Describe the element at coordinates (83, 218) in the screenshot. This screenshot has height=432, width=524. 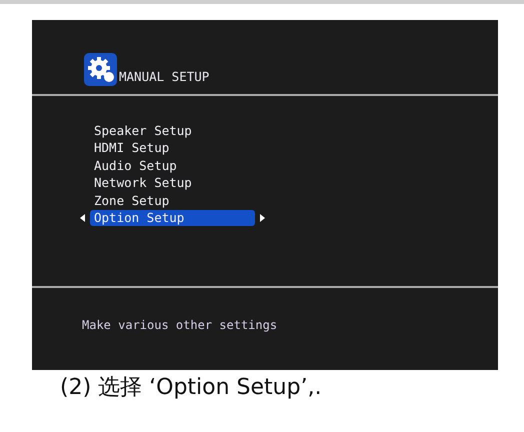
I see `left-arrow-icon` at that location.